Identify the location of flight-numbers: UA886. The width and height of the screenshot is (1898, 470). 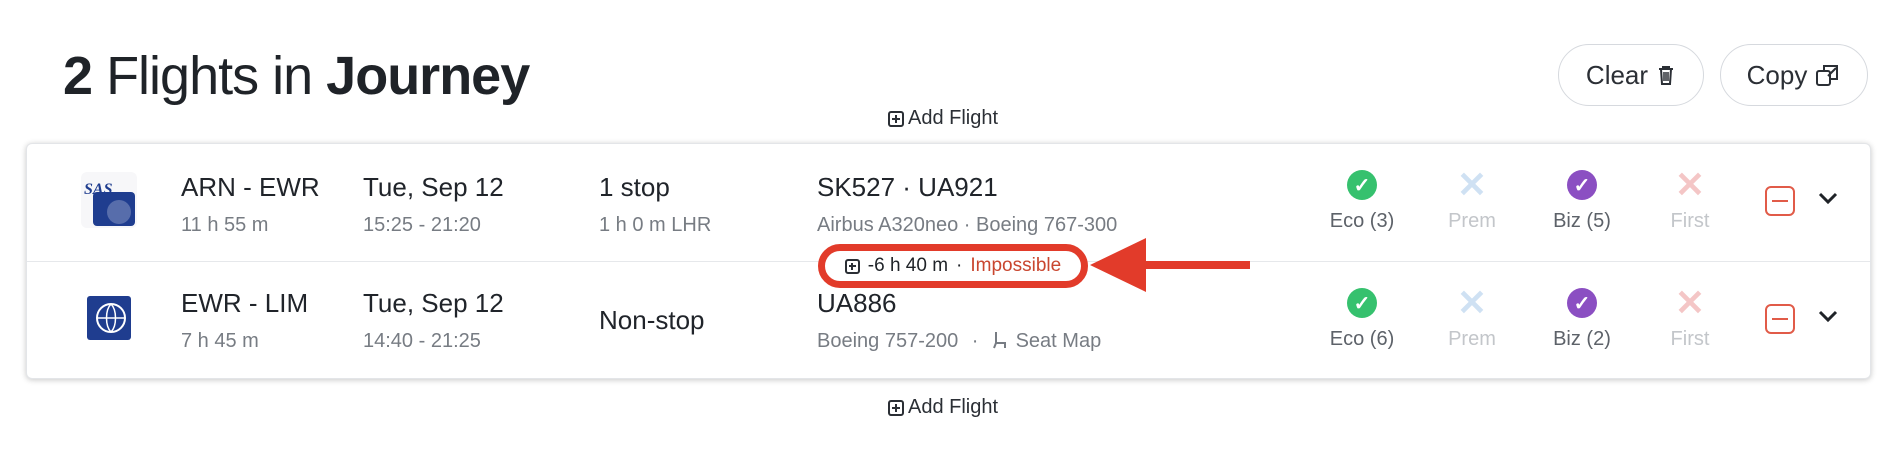
(857, 303).